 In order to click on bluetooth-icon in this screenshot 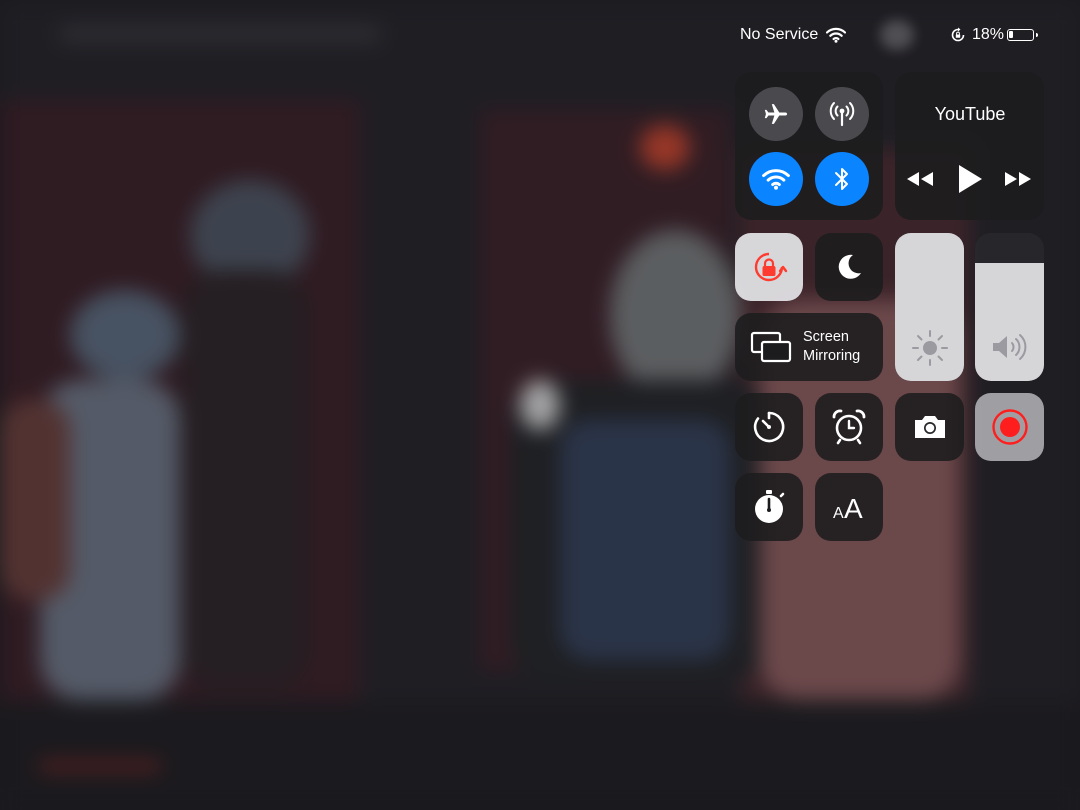, I will do `click(841, 179)`.